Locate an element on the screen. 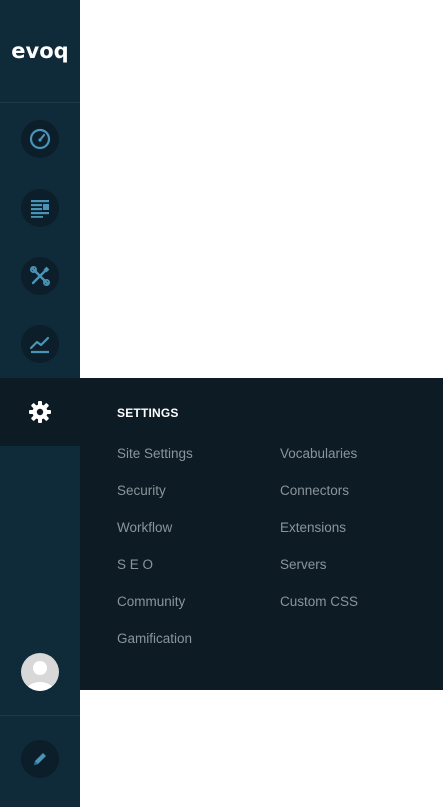  menu-link-extensions: Extensions is located at coordinates (313, 527).